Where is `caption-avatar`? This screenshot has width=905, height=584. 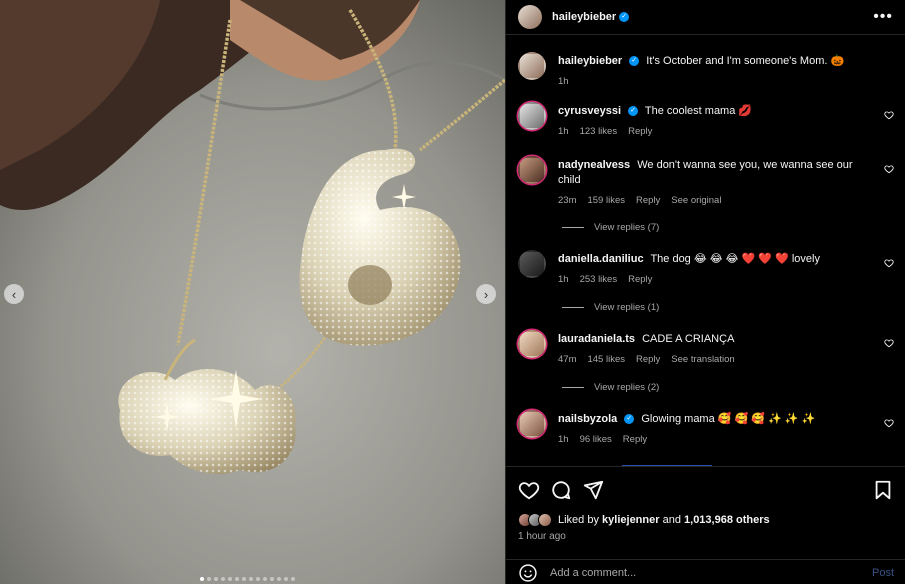 caption-avatar is located at coordinates (532, 66).